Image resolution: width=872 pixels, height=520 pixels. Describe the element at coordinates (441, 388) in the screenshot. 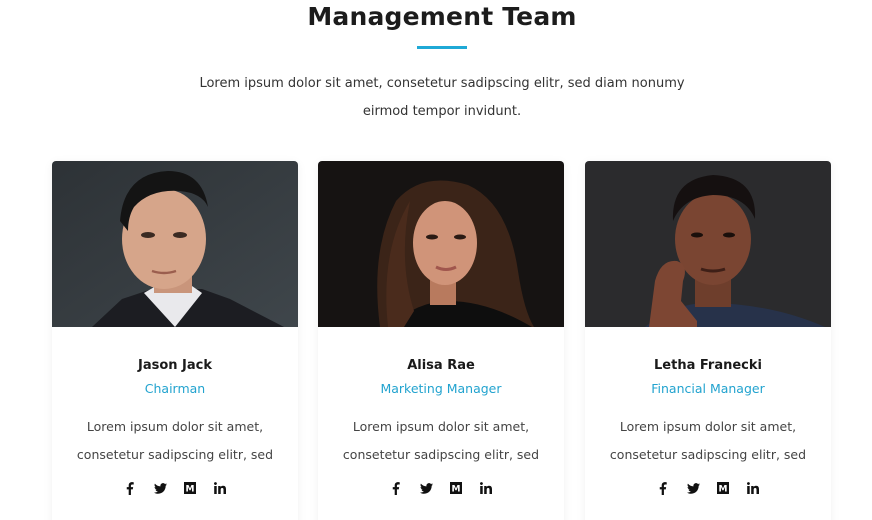

I see `member-role: Marketing Manager` at that location.